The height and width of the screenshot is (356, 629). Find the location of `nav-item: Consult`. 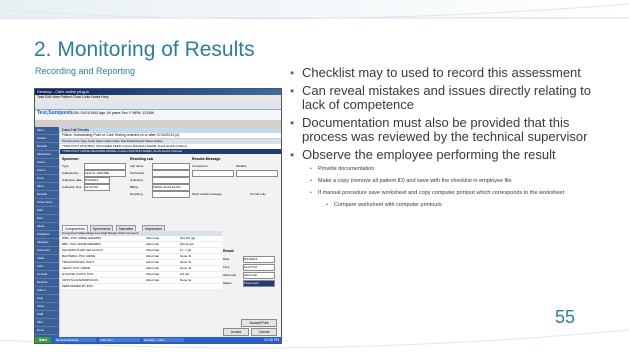

nav-item: Consult is located at coordinates (47, 275).